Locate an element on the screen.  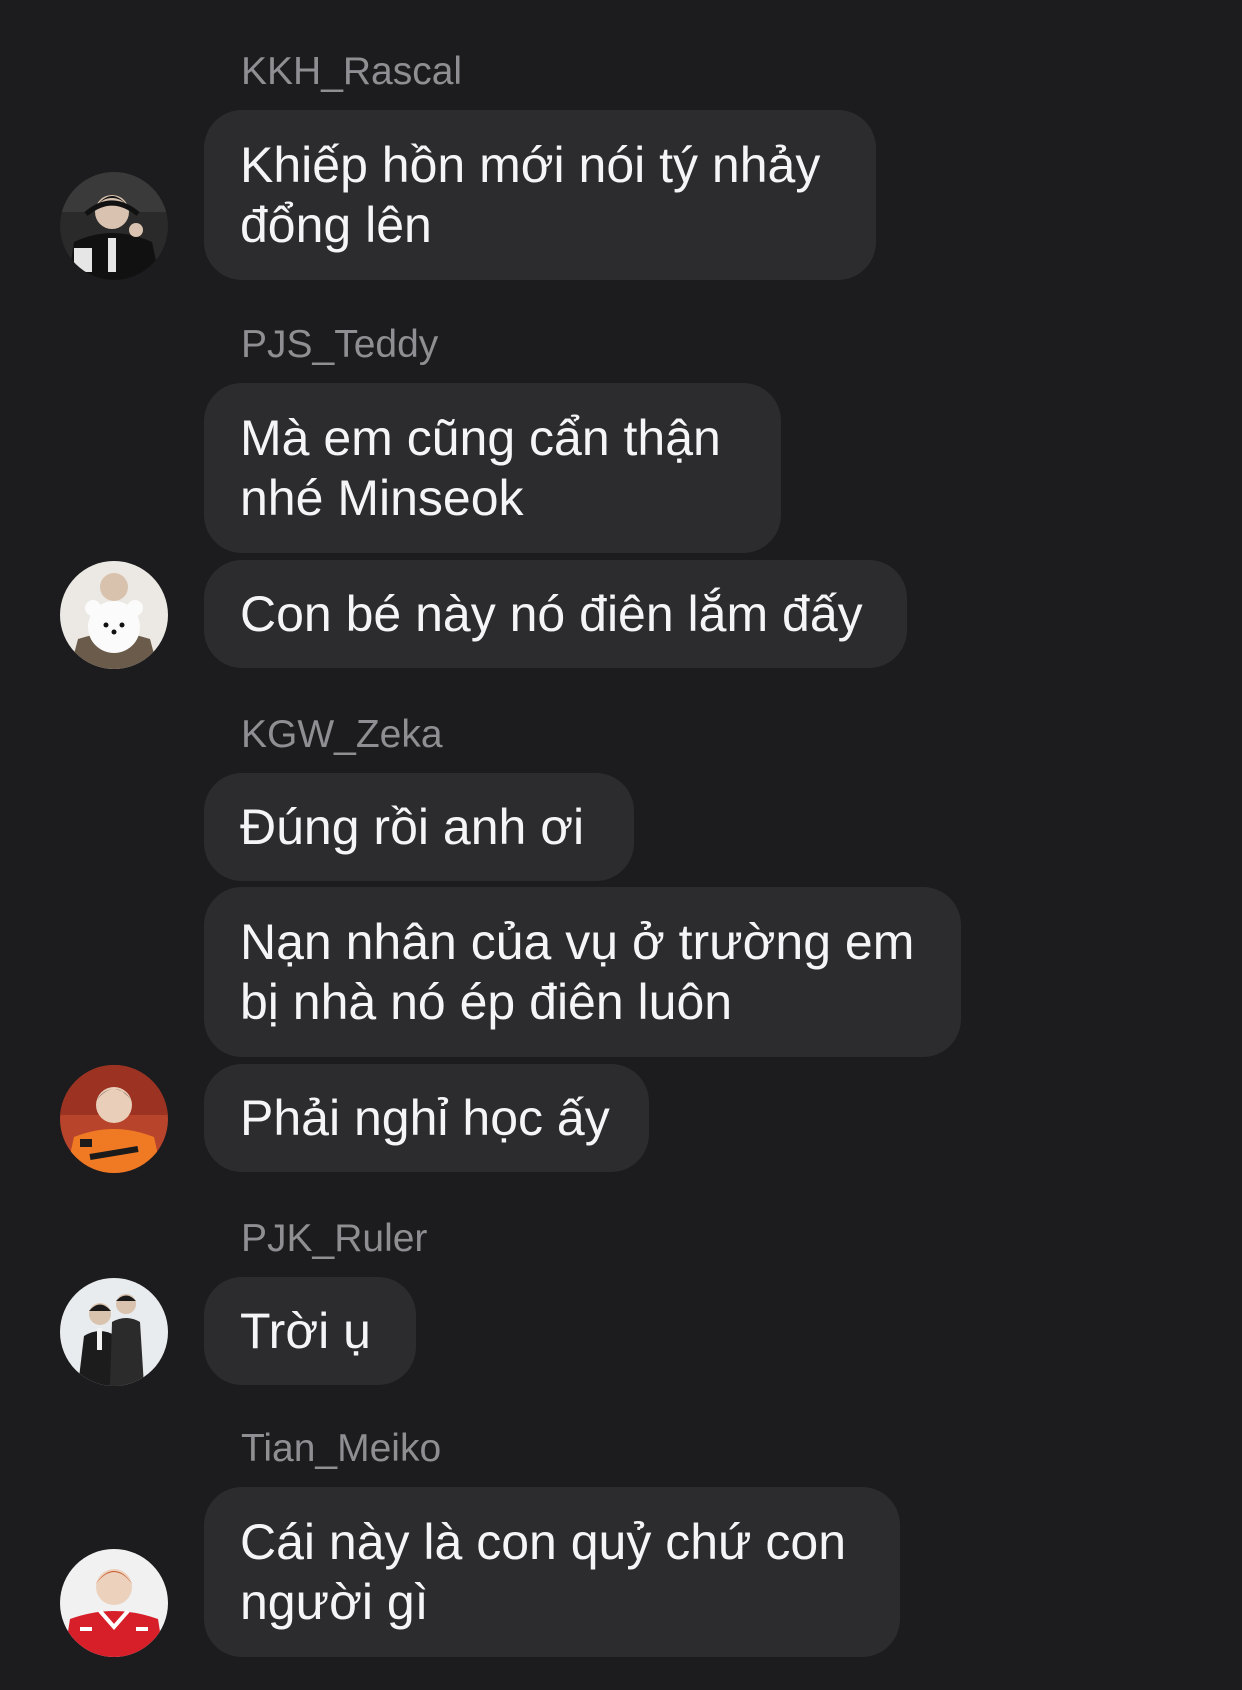
message-bubble: Phải nghỉ học ấy is located at coordinates (426, 1118).